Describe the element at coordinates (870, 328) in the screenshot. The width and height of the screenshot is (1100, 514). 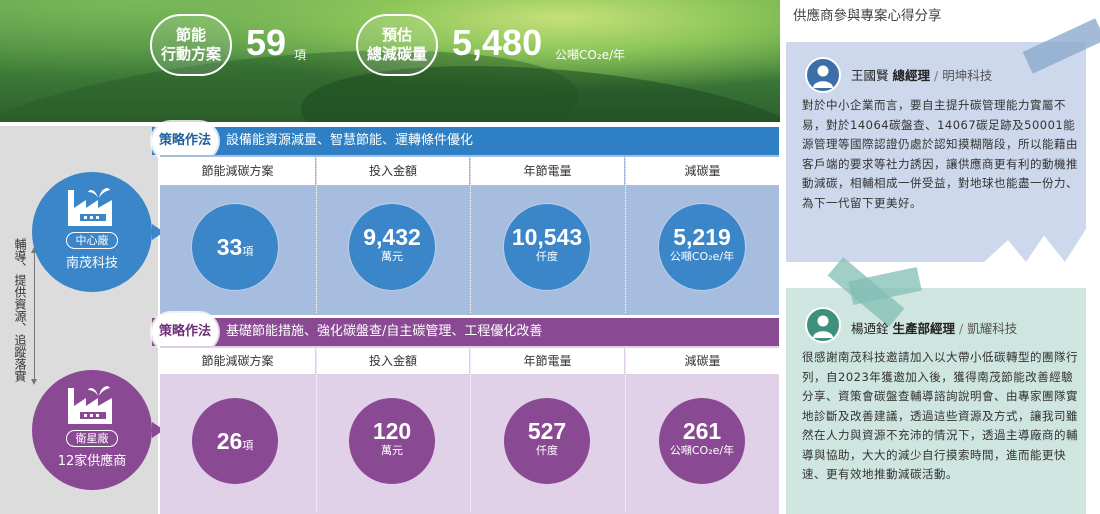
I see `author-name: 楊迺銓` at that location.